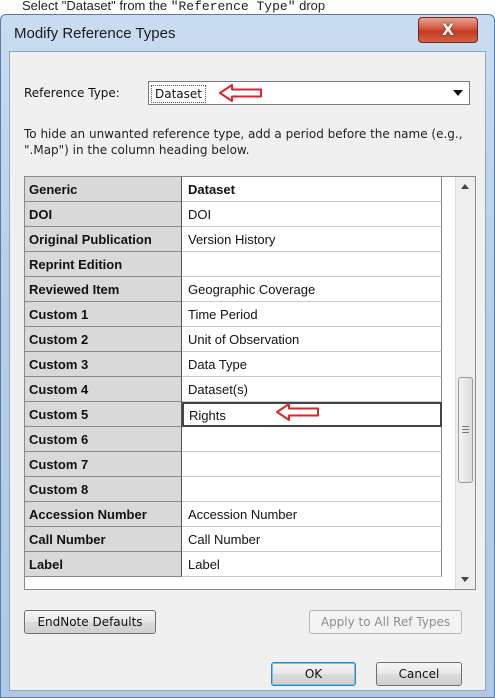  I want to click on type-name-cell: Dataset, so click(312, 189).